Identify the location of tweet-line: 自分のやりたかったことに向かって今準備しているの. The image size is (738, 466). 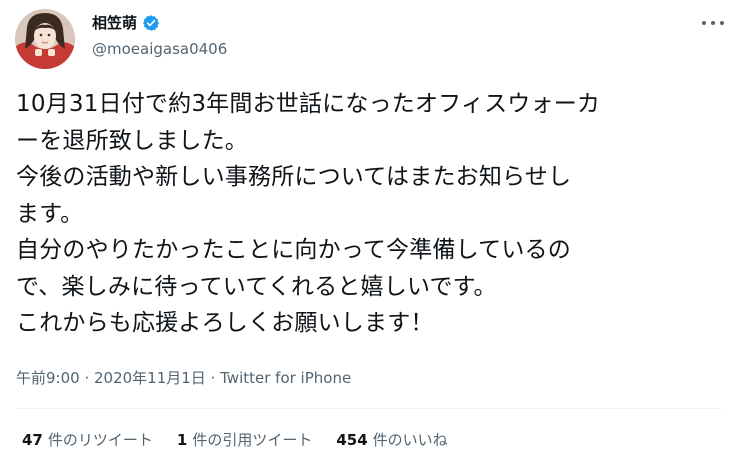
(293, 250).